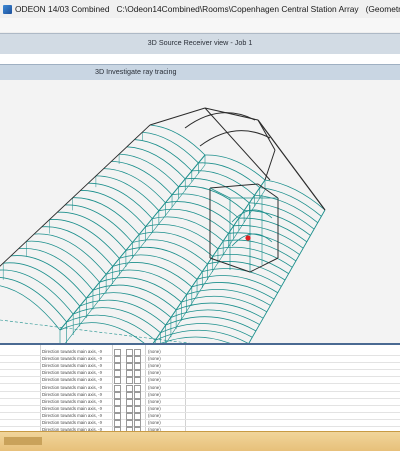 Image resolution: width=400 pixels, height=451 pixels. What do you see at coordinates (200, 25) in the screenshot?
I see `menu-bar` at bounding box center [200, 25].